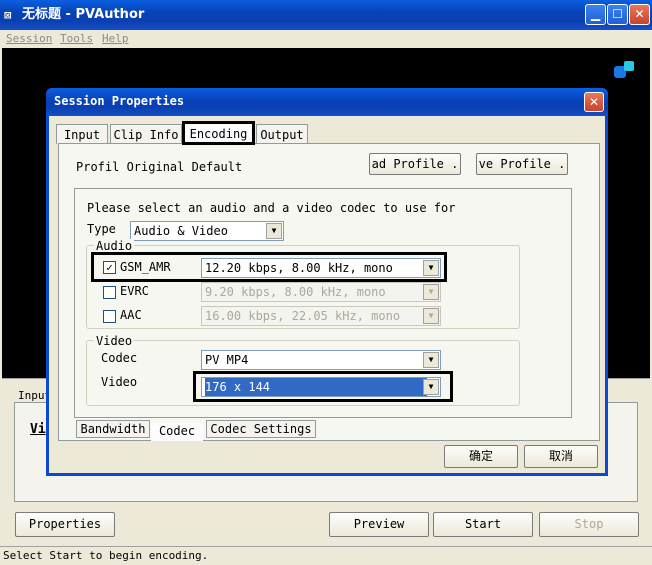  I want to click on audio-group-label: Audio, so click(114, 246).